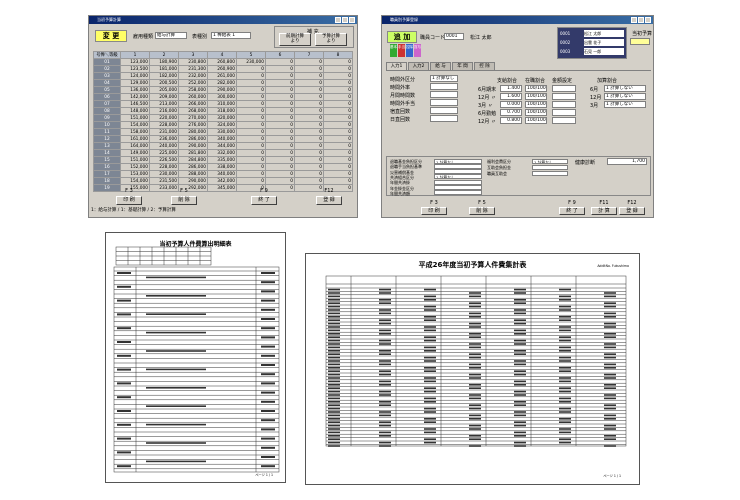 The height and width of the screenshot is (500, 740). I want to click on salary-cell: 158,000, so click(135, 132).